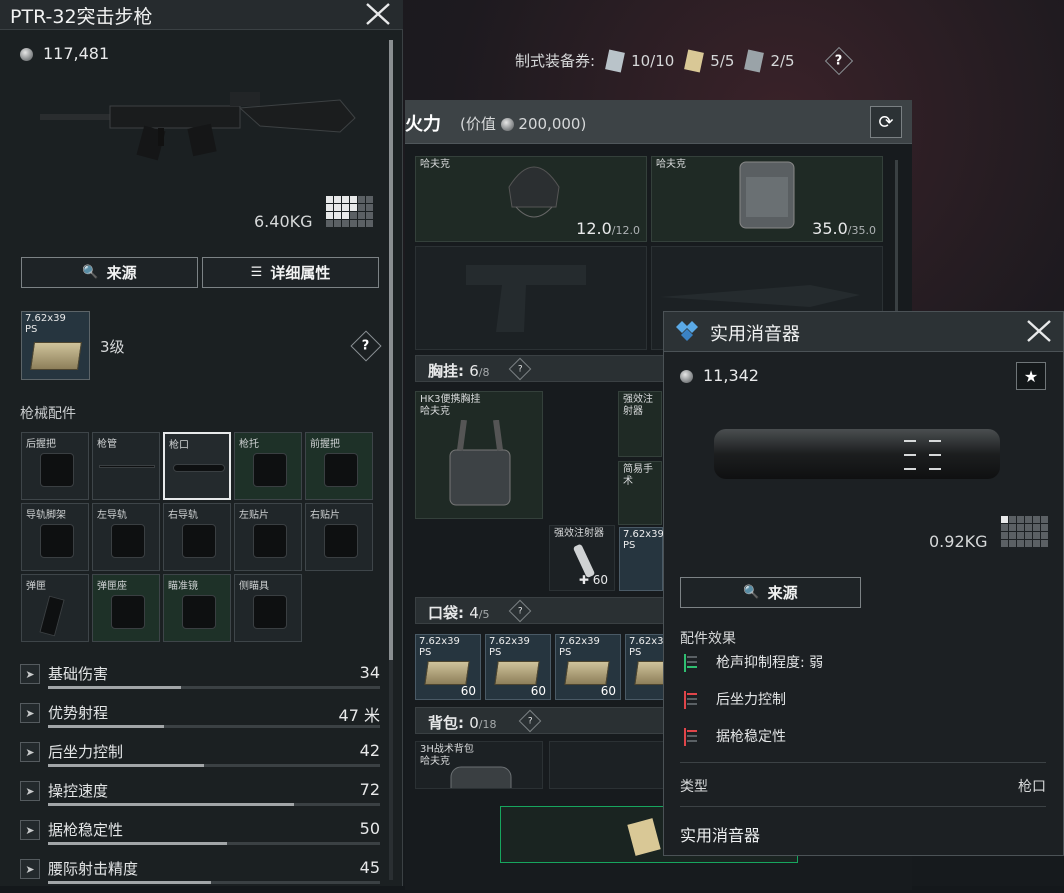  I want to click on popup-title: 实用消音器, so click(755, 334).